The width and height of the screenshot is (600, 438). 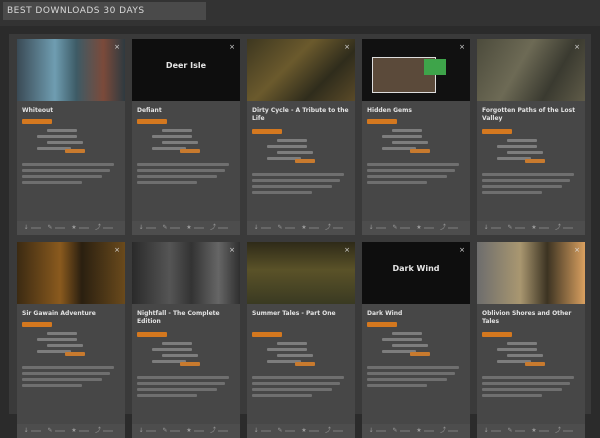 What do you see at coordinates (190, 364) in the screenshot?
I see `rating-indicator` at bounding box center [190, 364].